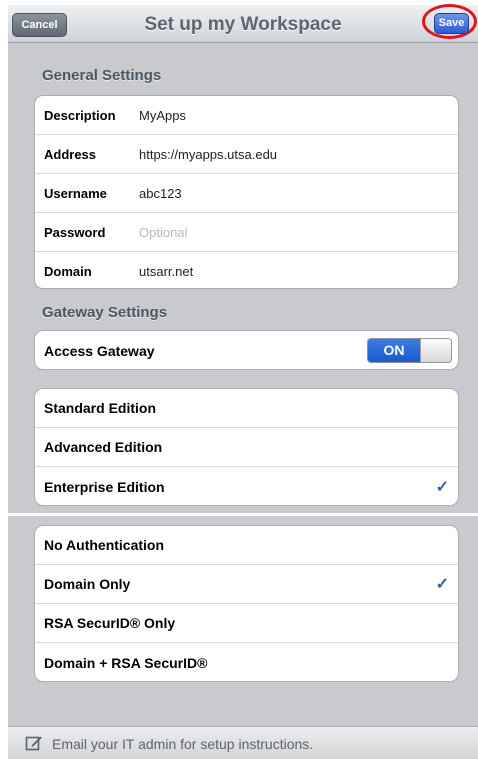 The width and height of the screenshot is (478, 759). I want to click on navigation-bar: Cancel Set up my Workspace, so click(243, 24).